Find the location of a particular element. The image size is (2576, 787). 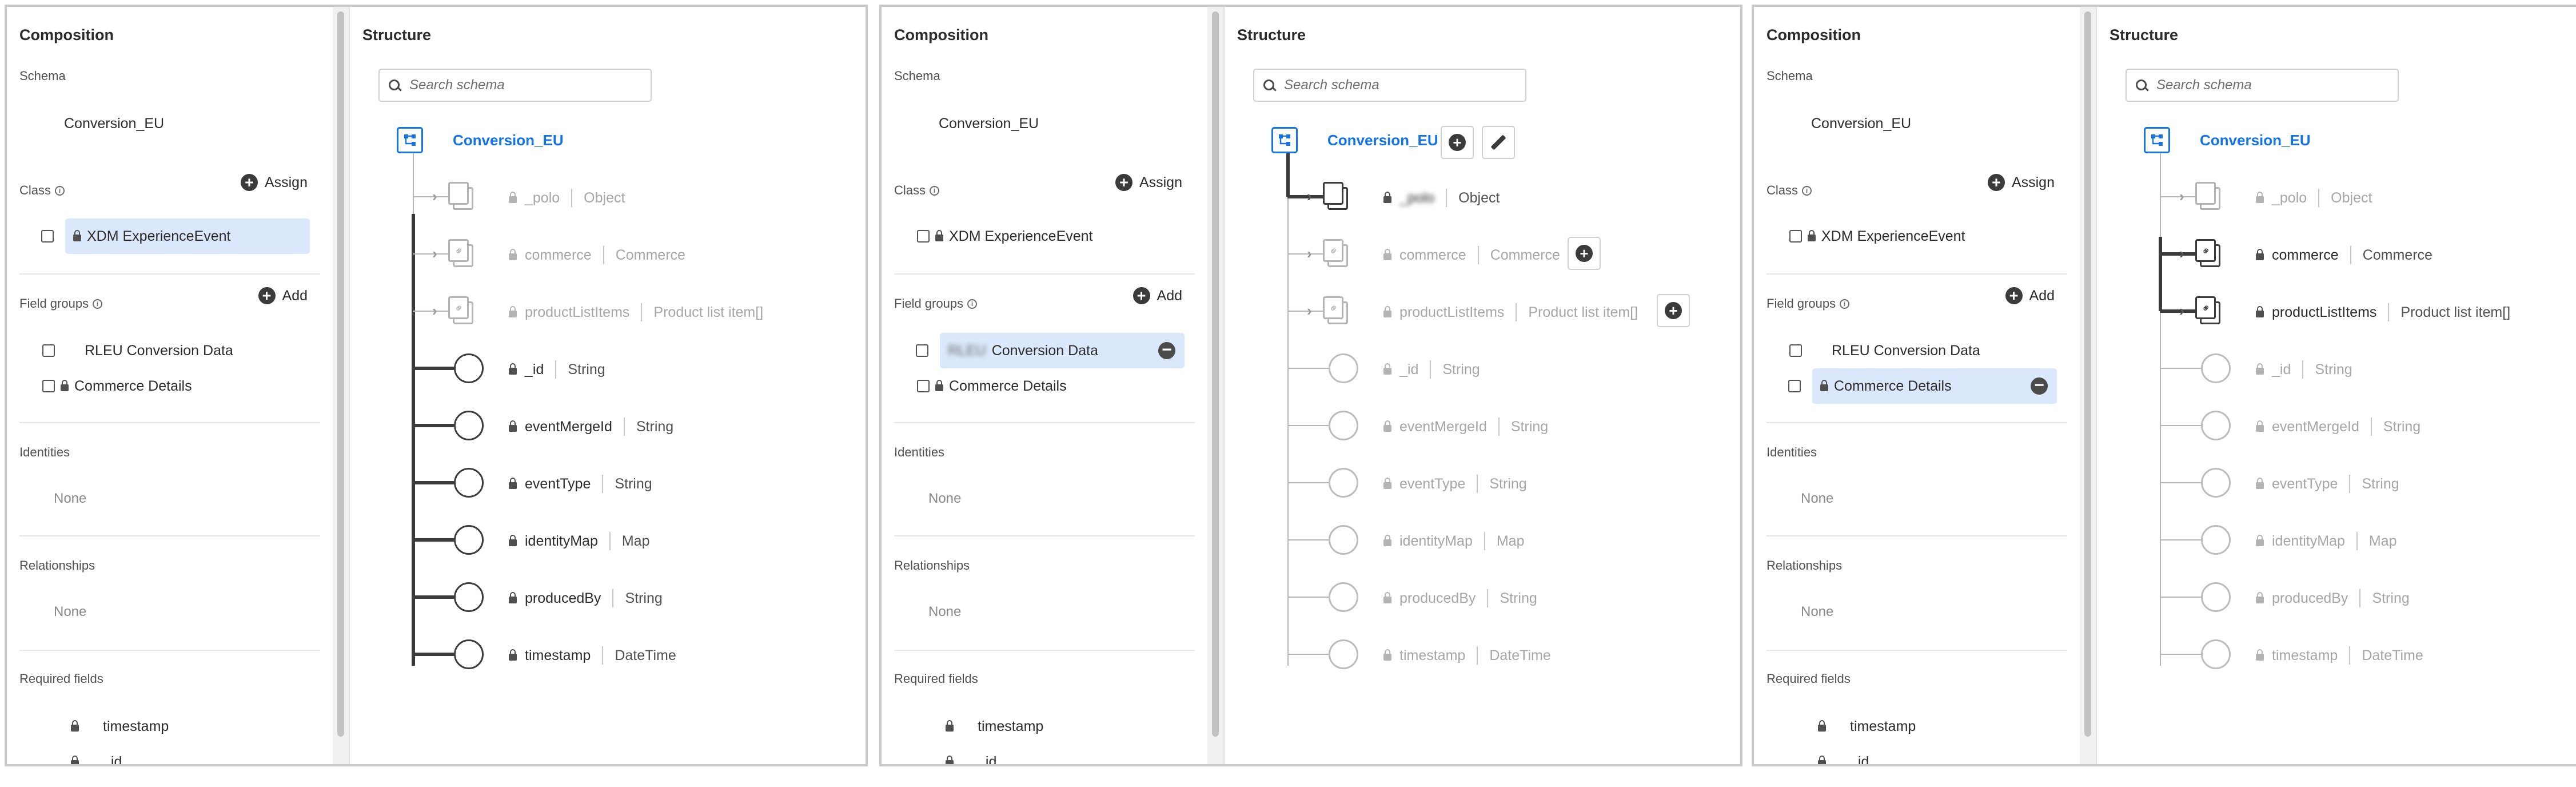

schema-name: Conversion_EU is located at coordinates (1861, 124).